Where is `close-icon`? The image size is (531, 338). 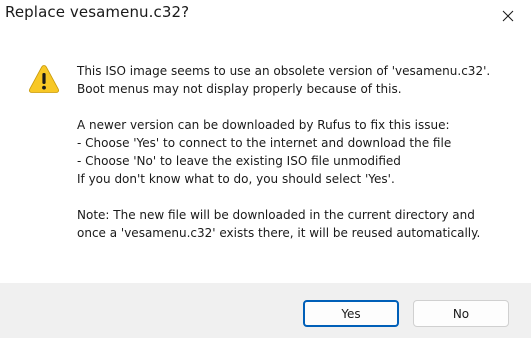
close-icon is located at coordinates (508, 16).